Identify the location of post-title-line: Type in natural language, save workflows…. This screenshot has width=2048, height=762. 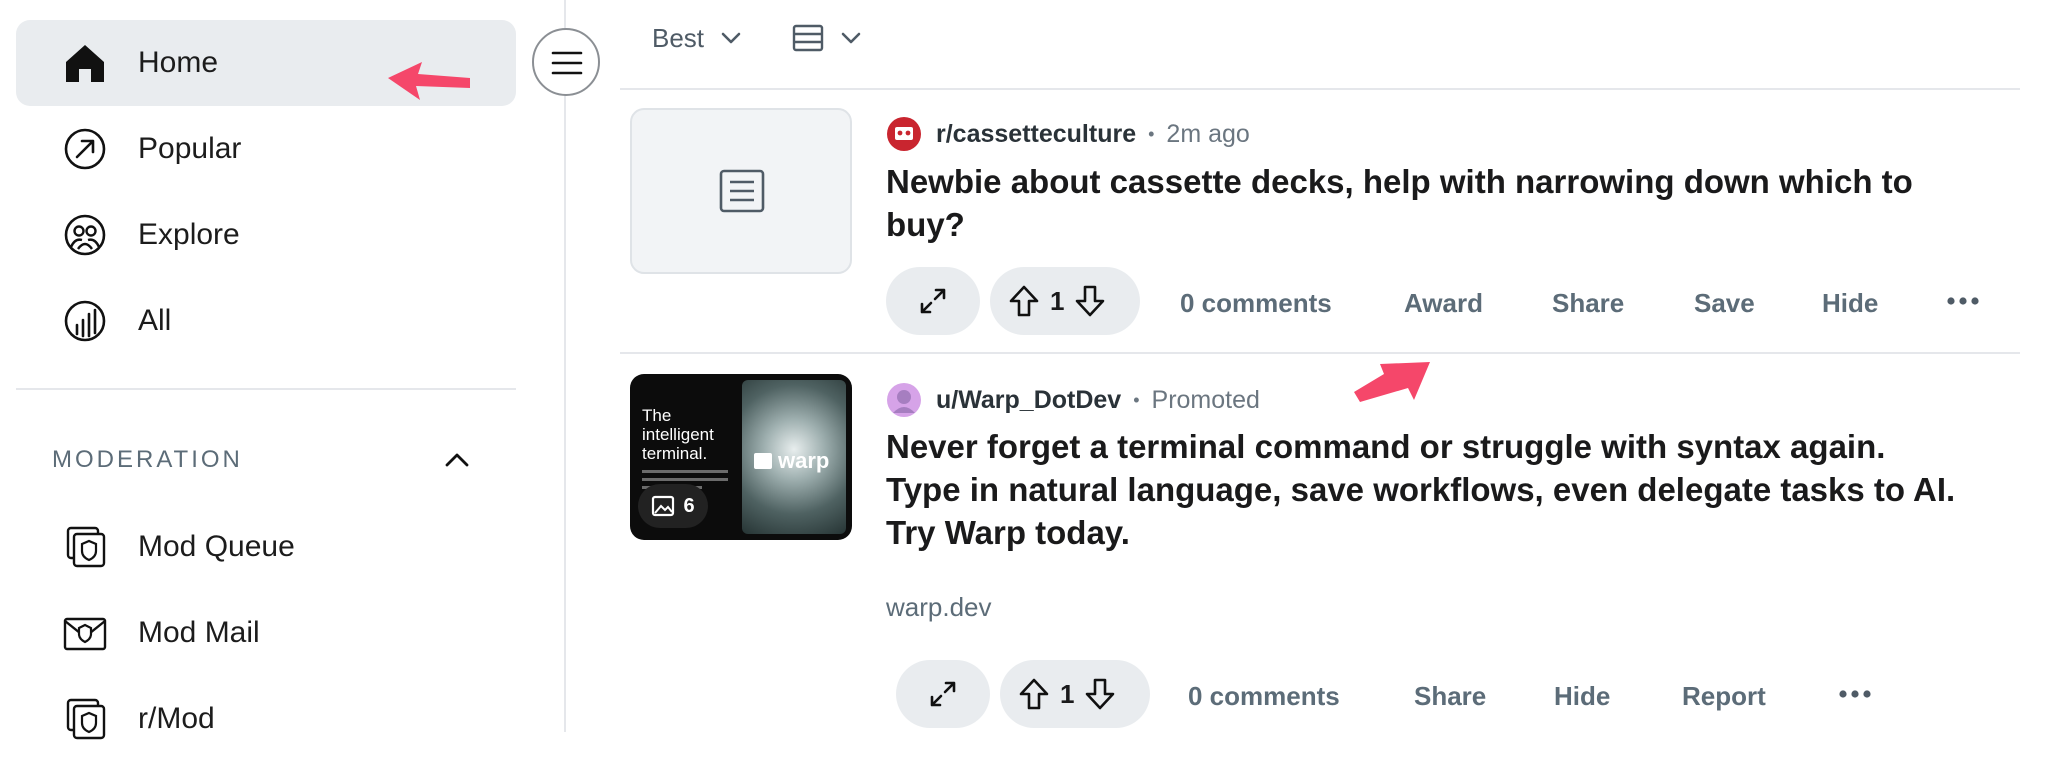
(1421, 489).